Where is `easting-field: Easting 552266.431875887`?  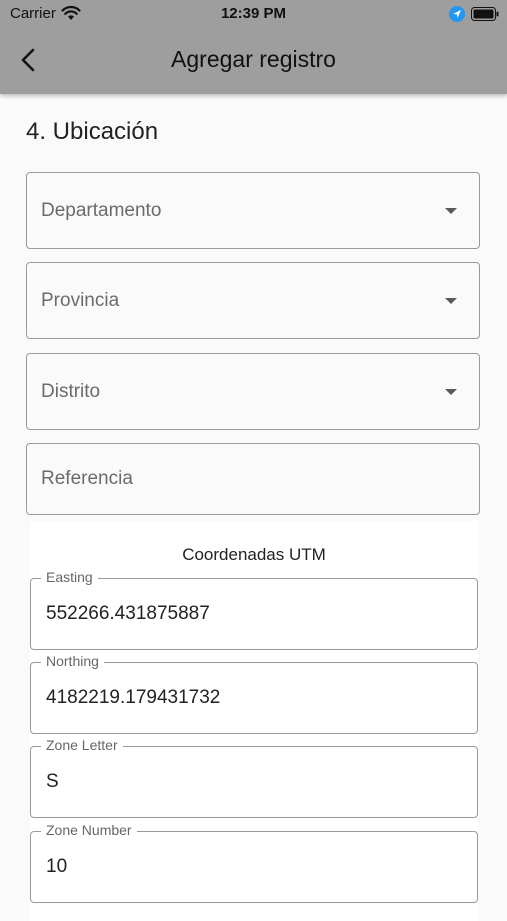
easting-field: Easting 552266.431875887 is located at coordinates (254, 609).